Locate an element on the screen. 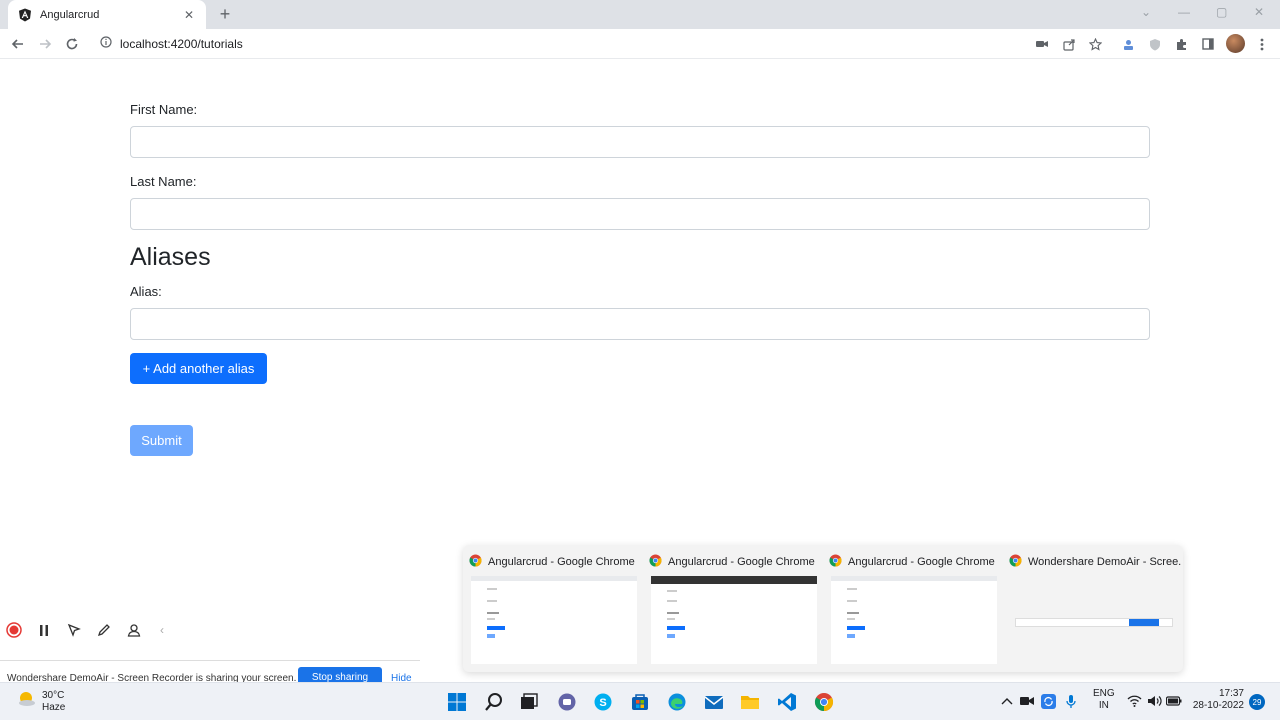 This screenshot has width=1280, height=720. chrome-taskbar-icon is located at coordinates (824, 702).